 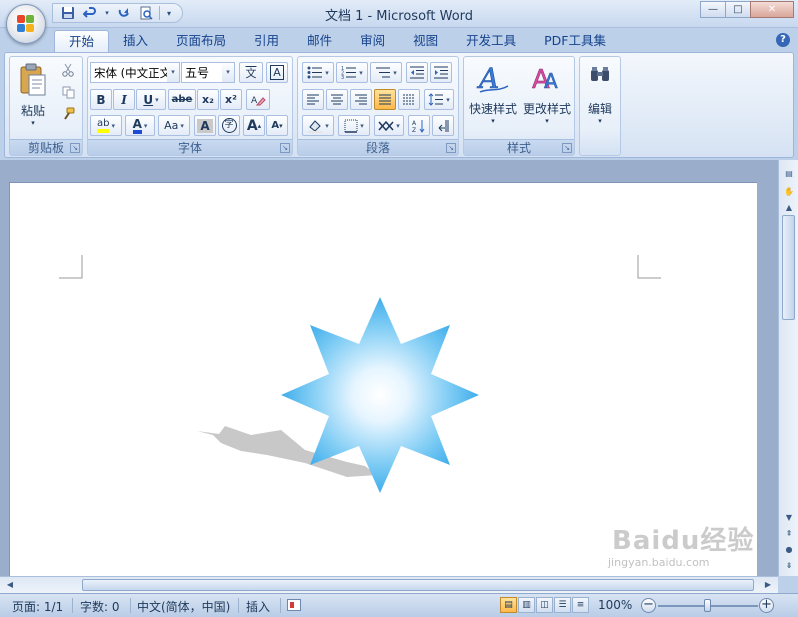 What do you see at coordinates (389, 125) in the screenshot?
I see `chinese-layout-button: ▾` at bounding box center [389, 125].